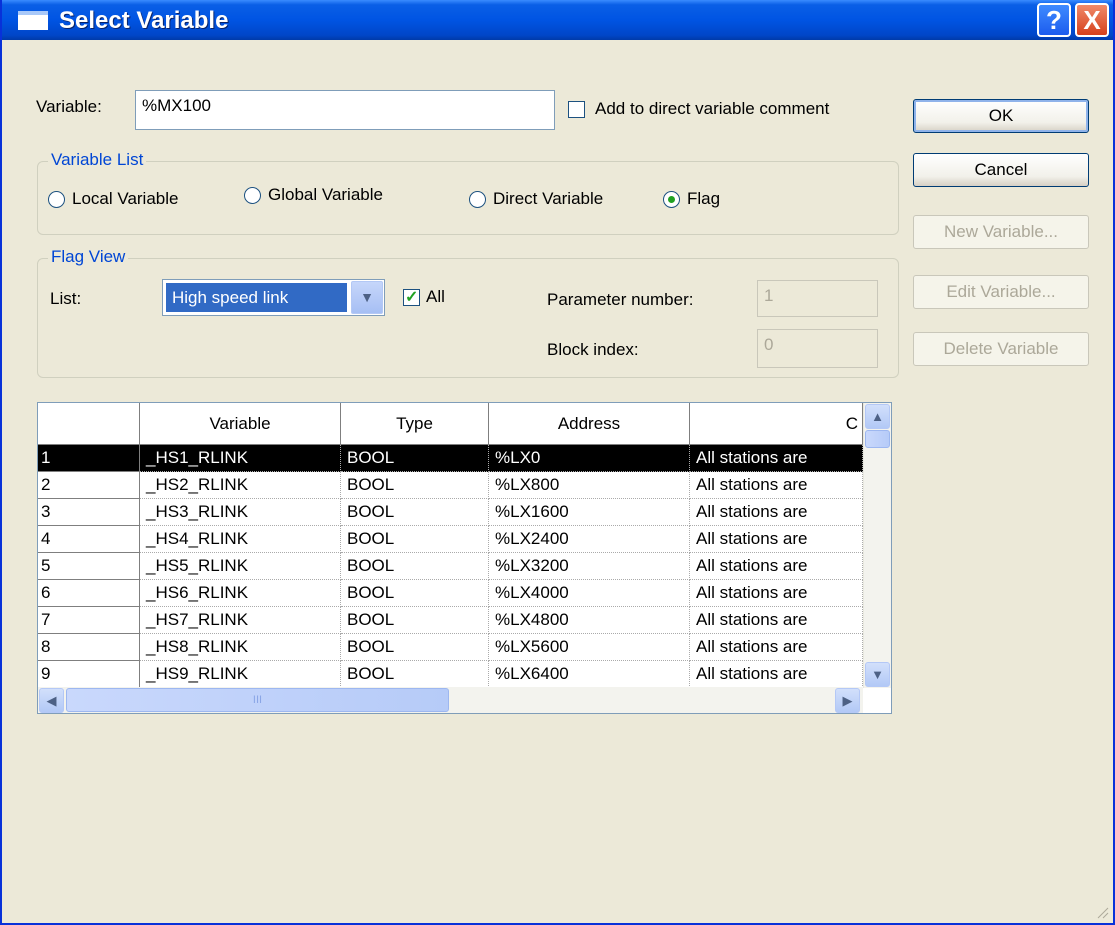 The image size is (1115, 925). I want to click on cell-variable: _HS5_RLINK, so click(240, 566).